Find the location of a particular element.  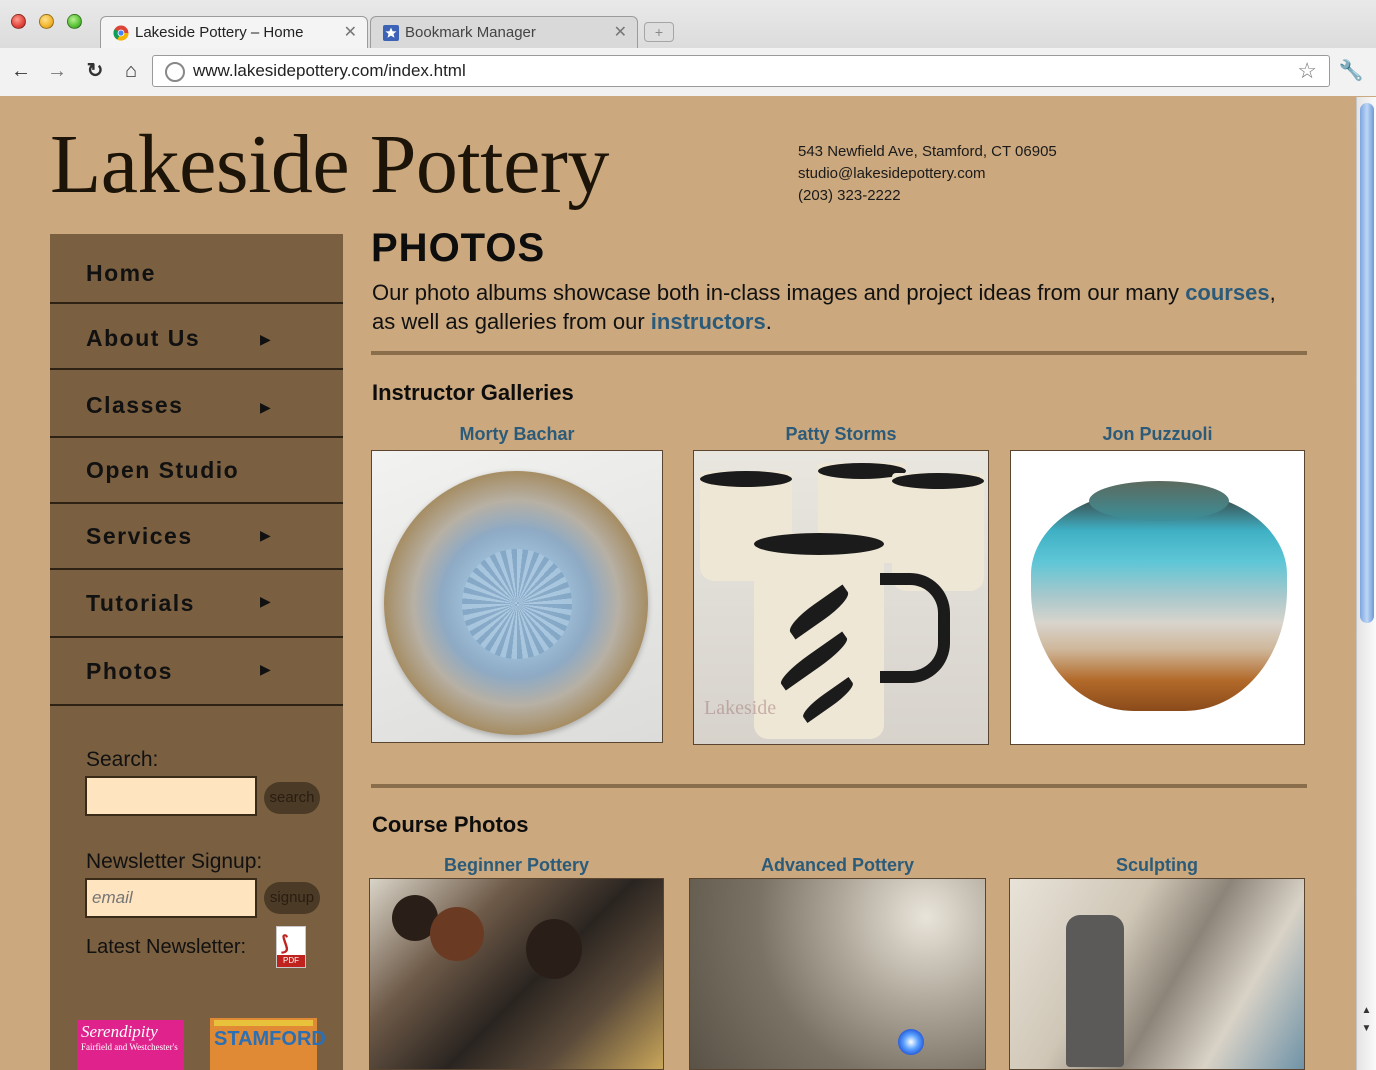

search-input is located at coordinates (171, 796).